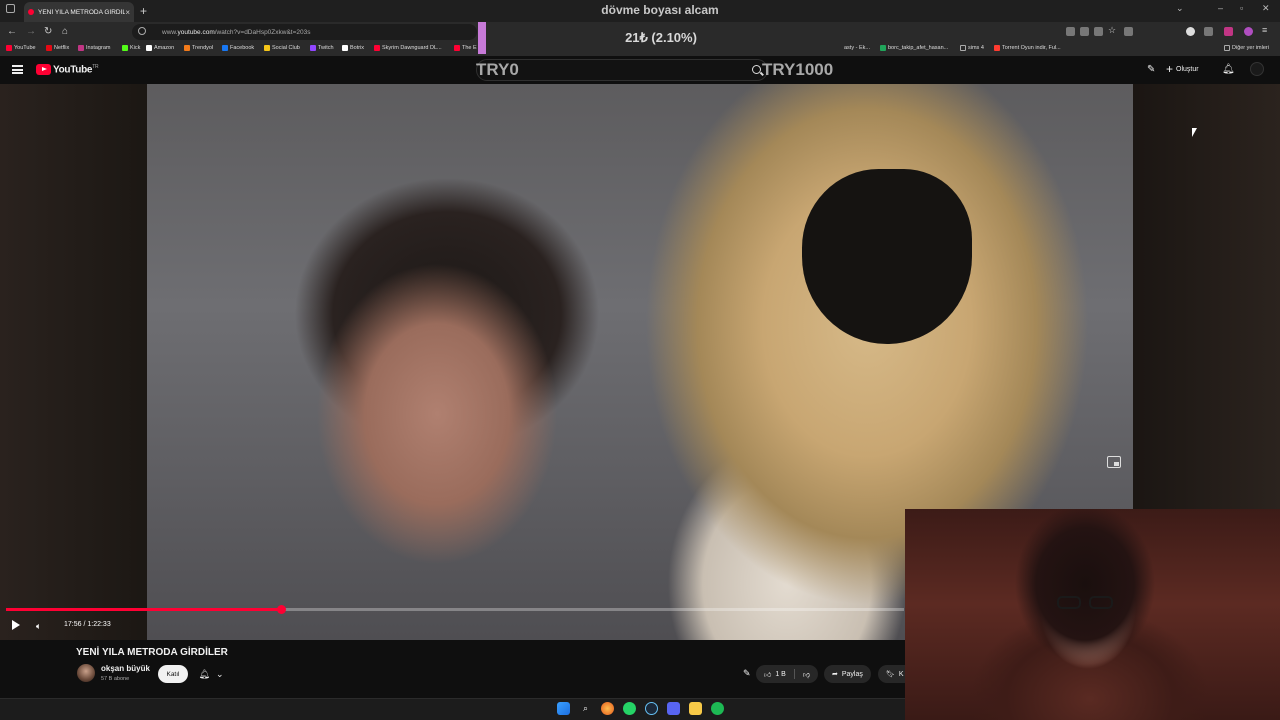  What do you see at coordinates (131, 48) in the screenshot?
I see `bookmark-kick: Kick` at bounding box center [131, 48].